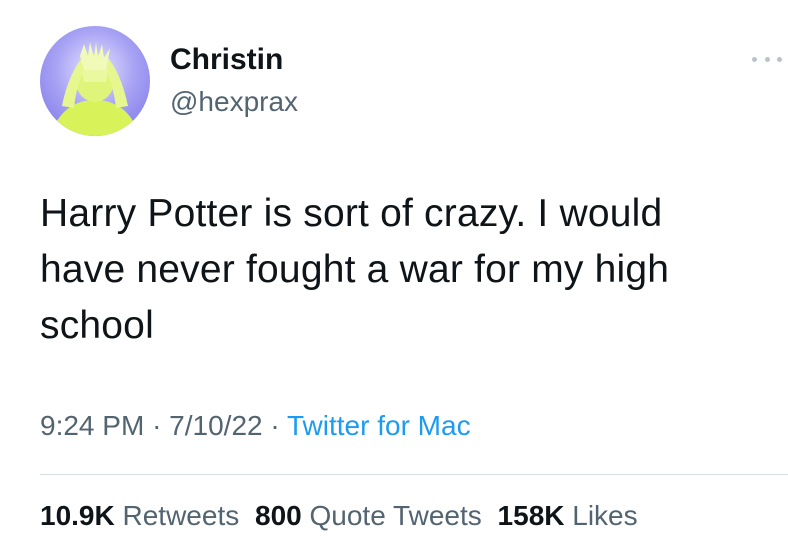 Image resolution: width=788 pixels, height=558 pixels. I want to click on quote-tweets-stat: 800 Quote Tweets, so click(368, 515).